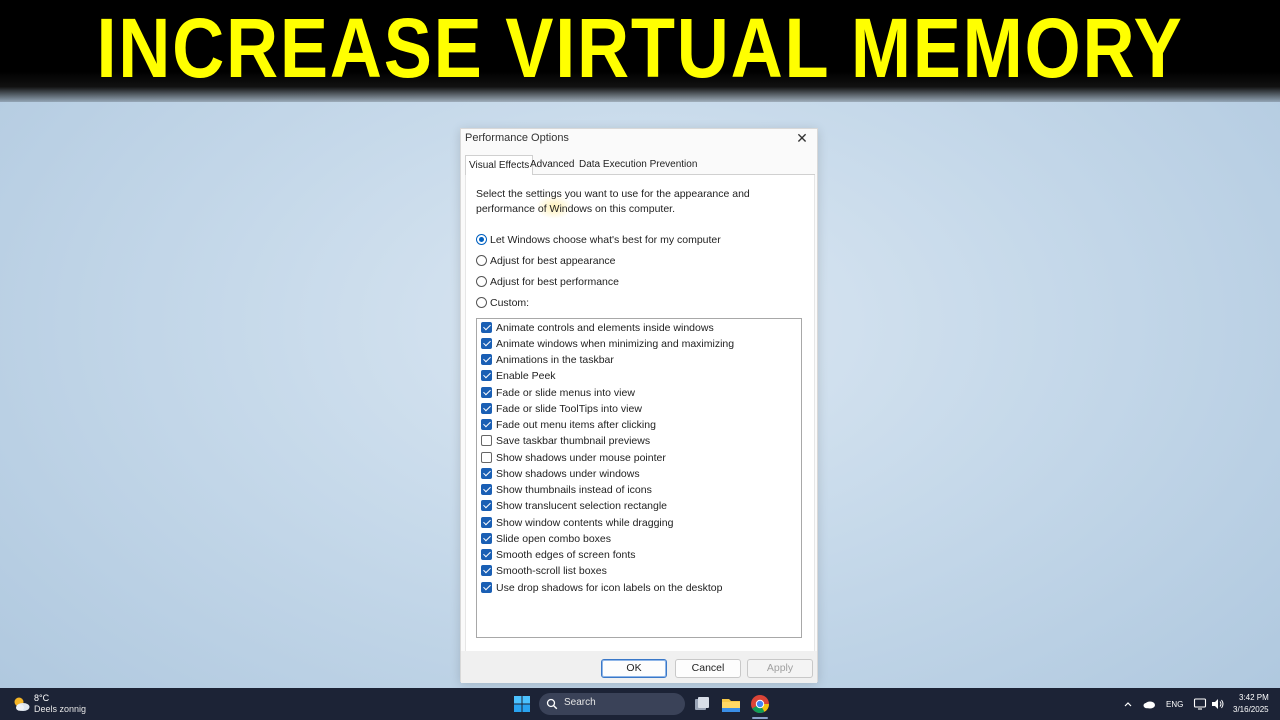 The image size is (1280, 720). What do you see at coordinates (552, 704) in the screenshot?
I see `search-icon` at bounding box center [552, 704].